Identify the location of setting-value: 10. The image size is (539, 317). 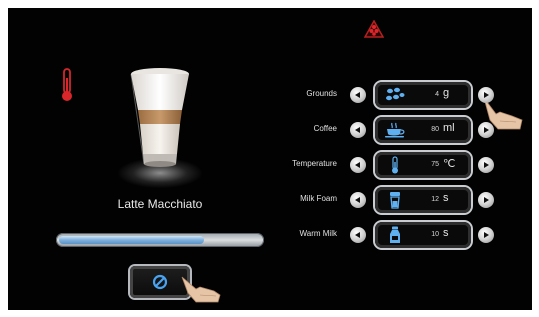
(435, 234).